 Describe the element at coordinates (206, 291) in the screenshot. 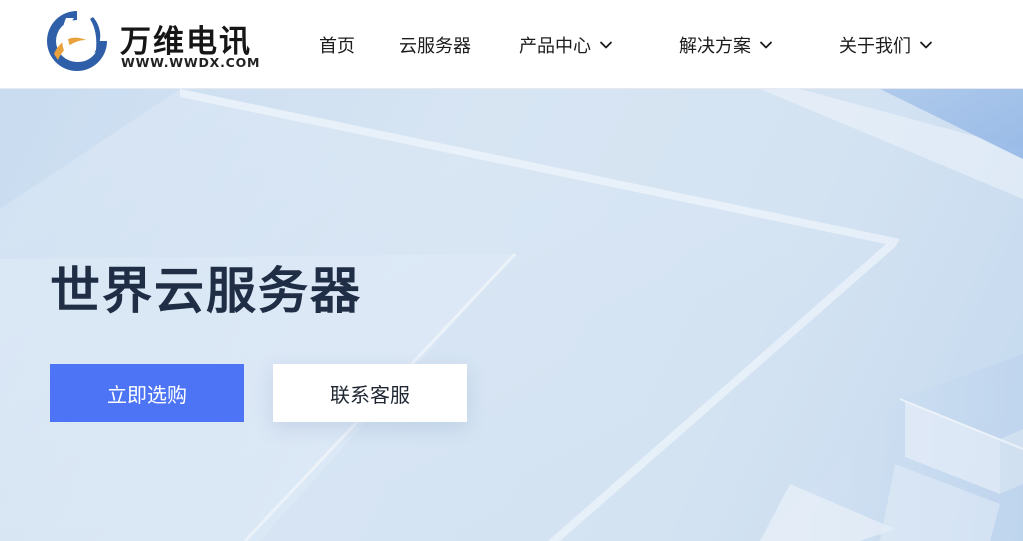

I see `hero-title: 世界云服务器` at that location.